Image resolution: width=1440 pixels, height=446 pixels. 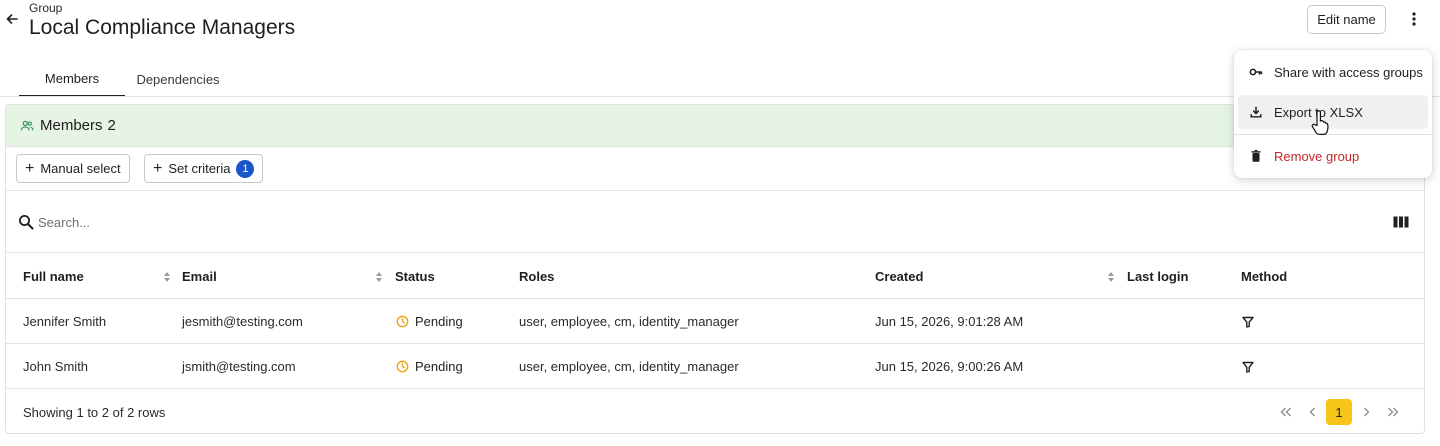 What do you see at coordinates (178, 79) in the screenshot?
I see `tab-dependencies: Dependencies` at bounding box center [178, 79].